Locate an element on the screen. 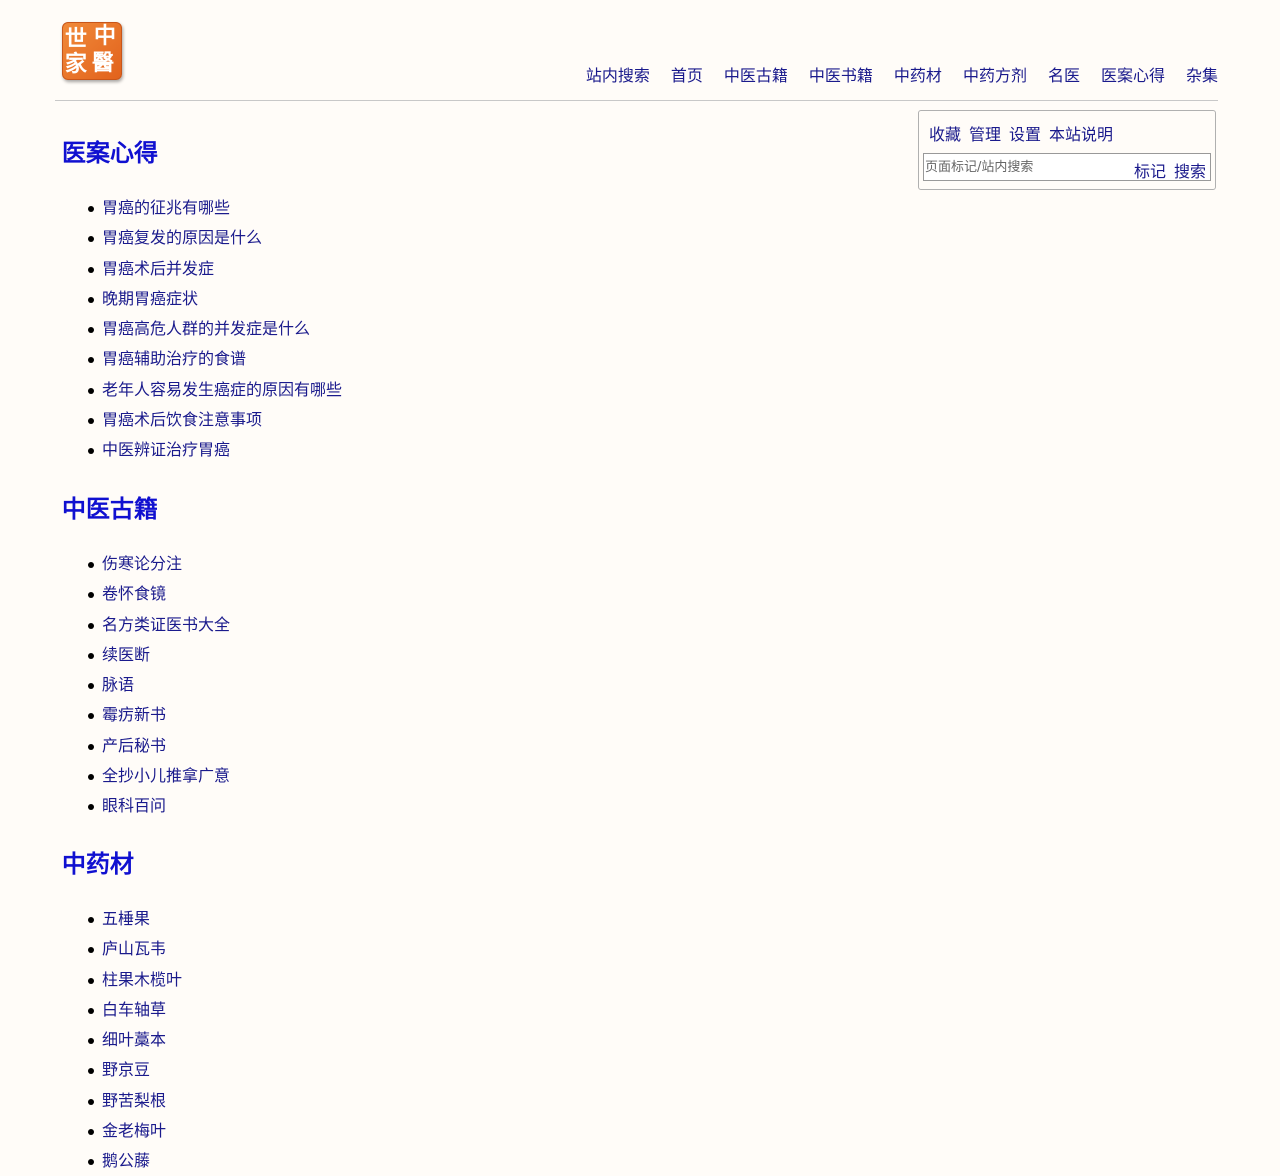 This screenshot has width=1280, height=1176. list-item: 胃癌辅助治疗的食谱 is located at coordinates (202, 359).